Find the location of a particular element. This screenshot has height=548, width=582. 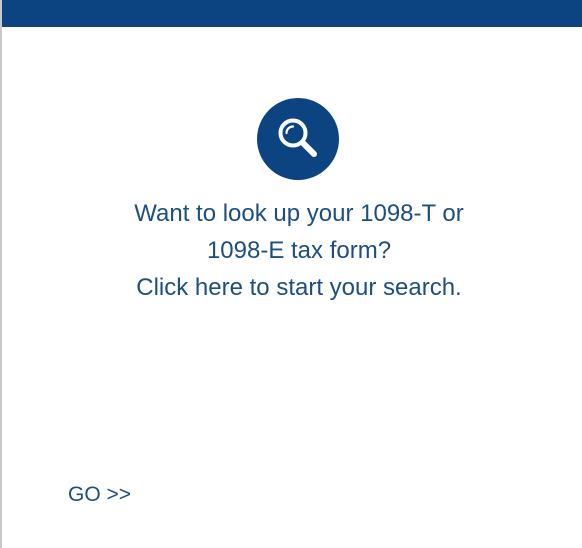

magnifying-glass-graphic is located at coordinates (297, 137).